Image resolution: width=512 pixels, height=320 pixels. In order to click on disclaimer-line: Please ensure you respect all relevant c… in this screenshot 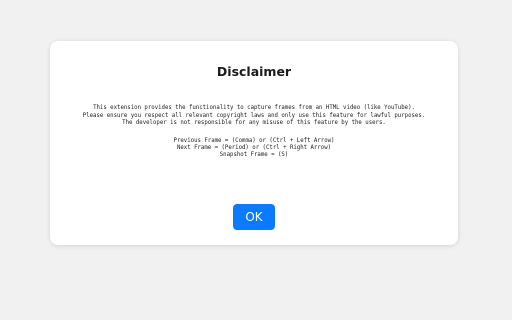, I will do `click(254, 115)`.